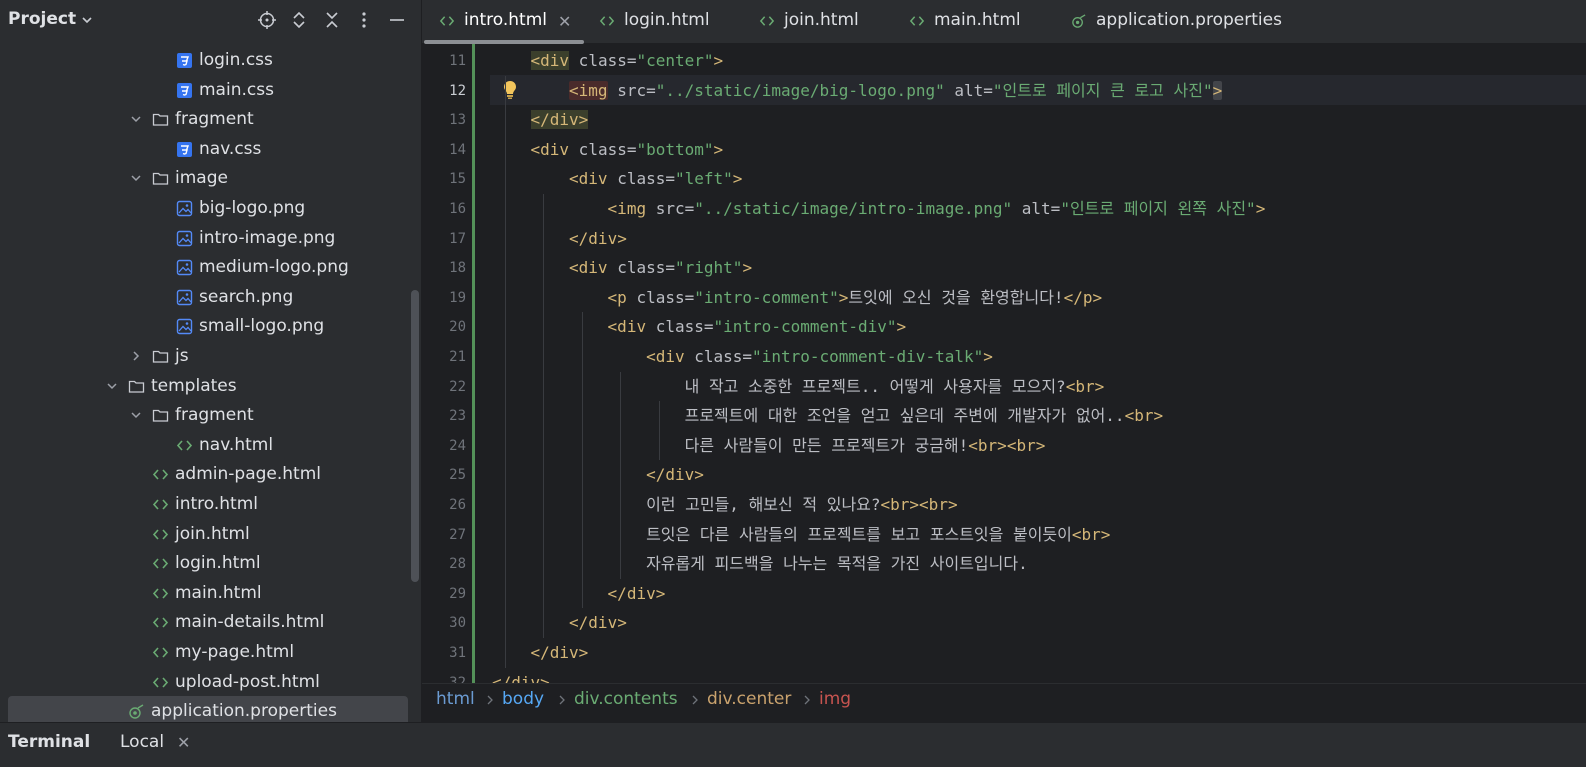 The height and width of the screenshot is (767, 1586). Describe the element at coordinates (626, 61) in the screenshot. I see `code-line: <div class="center">` at that location.